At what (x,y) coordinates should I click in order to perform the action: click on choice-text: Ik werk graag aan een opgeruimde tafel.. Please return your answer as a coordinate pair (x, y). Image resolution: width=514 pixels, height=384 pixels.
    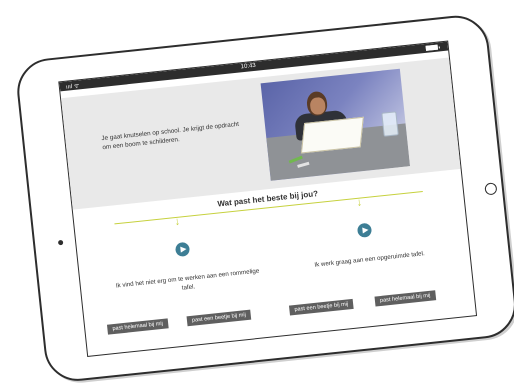
    Looking at the image, I should click on (370, 259).